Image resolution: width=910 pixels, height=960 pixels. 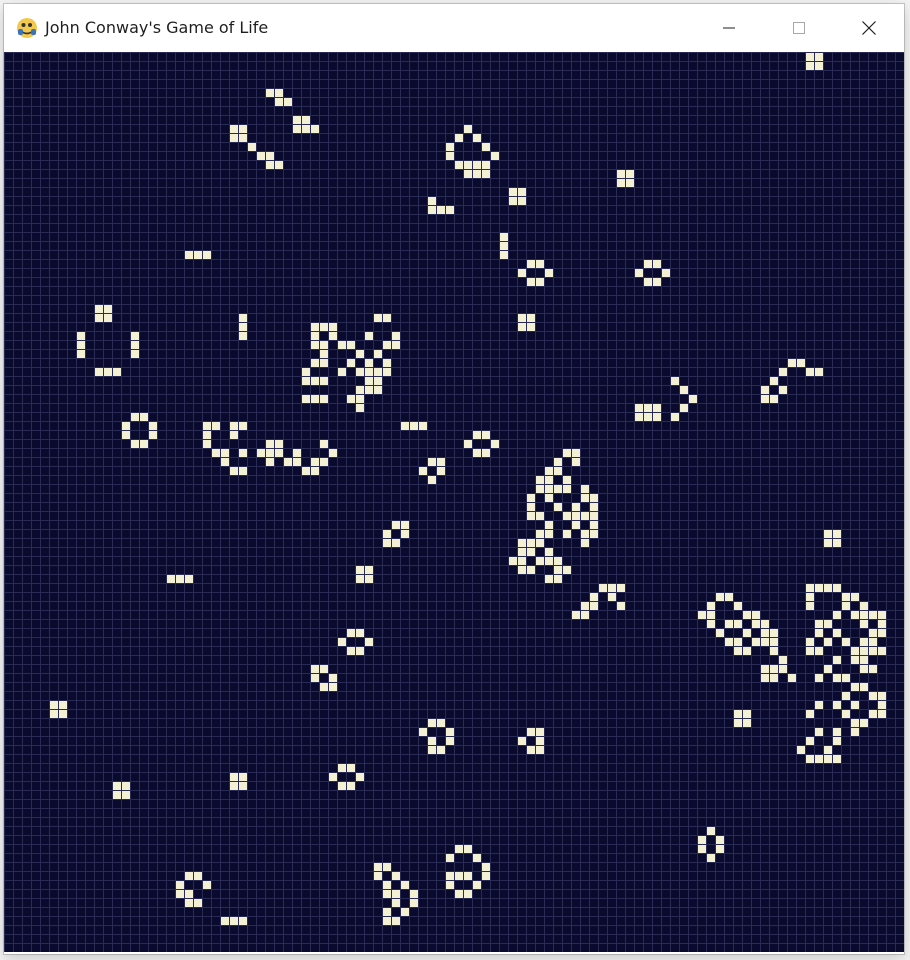 I want to click on minimize-button, so click(x=729, y=28).